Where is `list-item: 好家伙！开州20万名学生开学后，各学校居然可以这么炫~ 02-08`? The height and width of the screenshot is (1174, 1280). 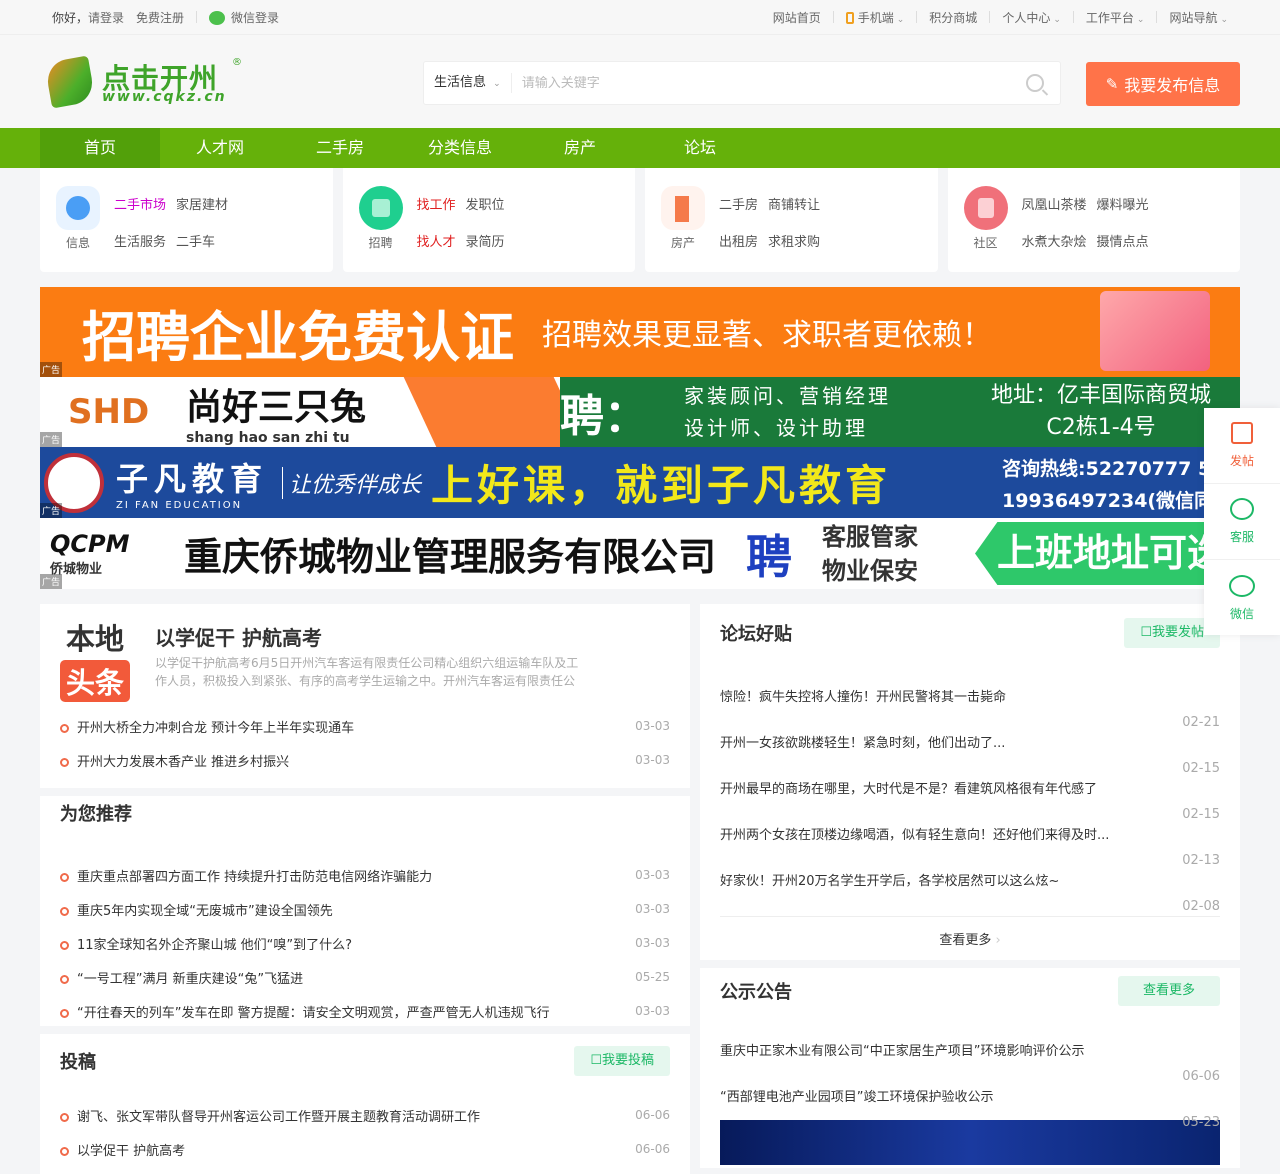
list-item: 好家伙！开州20万名学生开学后，各学校居然可以这么炫~ 02-08 is located at coordinates (970, 889).